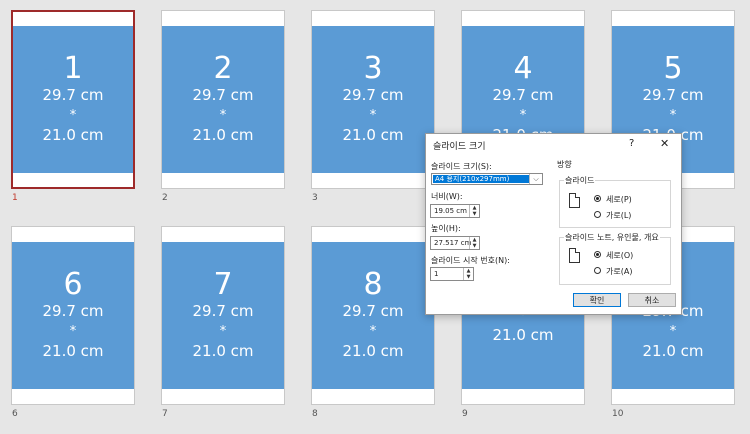 Image resolution: width=750 pixels, height=434 pixels. What do you see at coordinates (447, 196) in the screenshot?
I see `width-label: 너비(W):` at bounding box center [447, 196].